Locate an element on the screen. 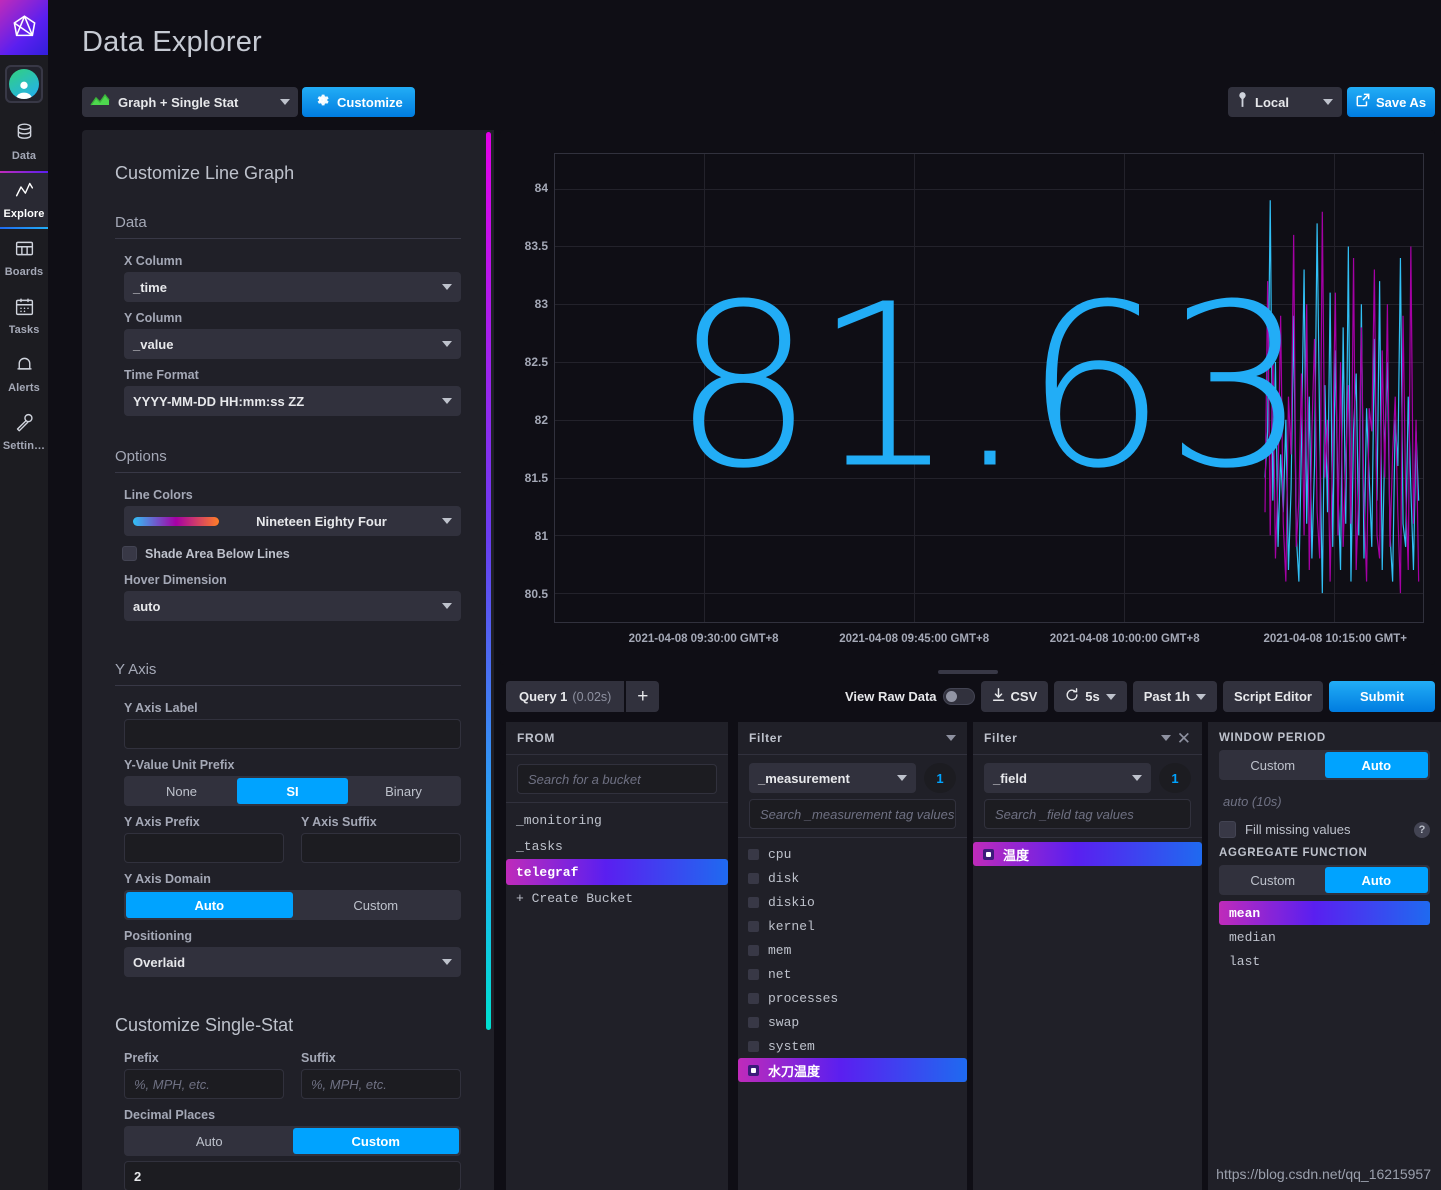 The height and width of the screenshot is (1190, 1441). measurement-key-dropdown: _measurement is located at coordinates (832, 778).